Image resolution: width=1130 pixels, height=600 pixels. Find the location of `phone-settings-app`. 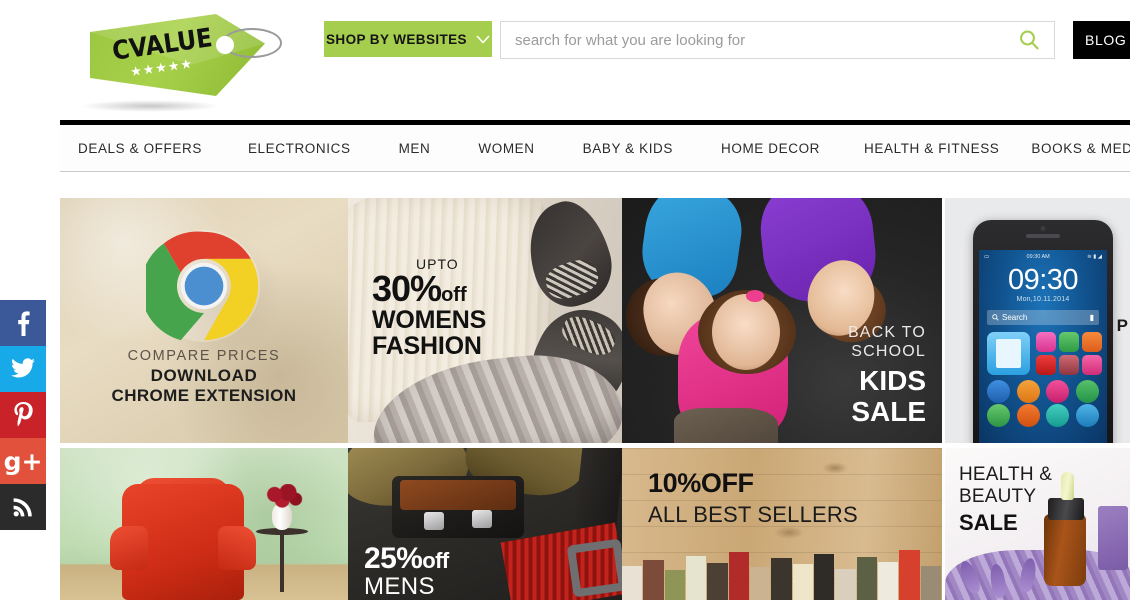

phone-settings-app is located at coordinates (1069, 342).